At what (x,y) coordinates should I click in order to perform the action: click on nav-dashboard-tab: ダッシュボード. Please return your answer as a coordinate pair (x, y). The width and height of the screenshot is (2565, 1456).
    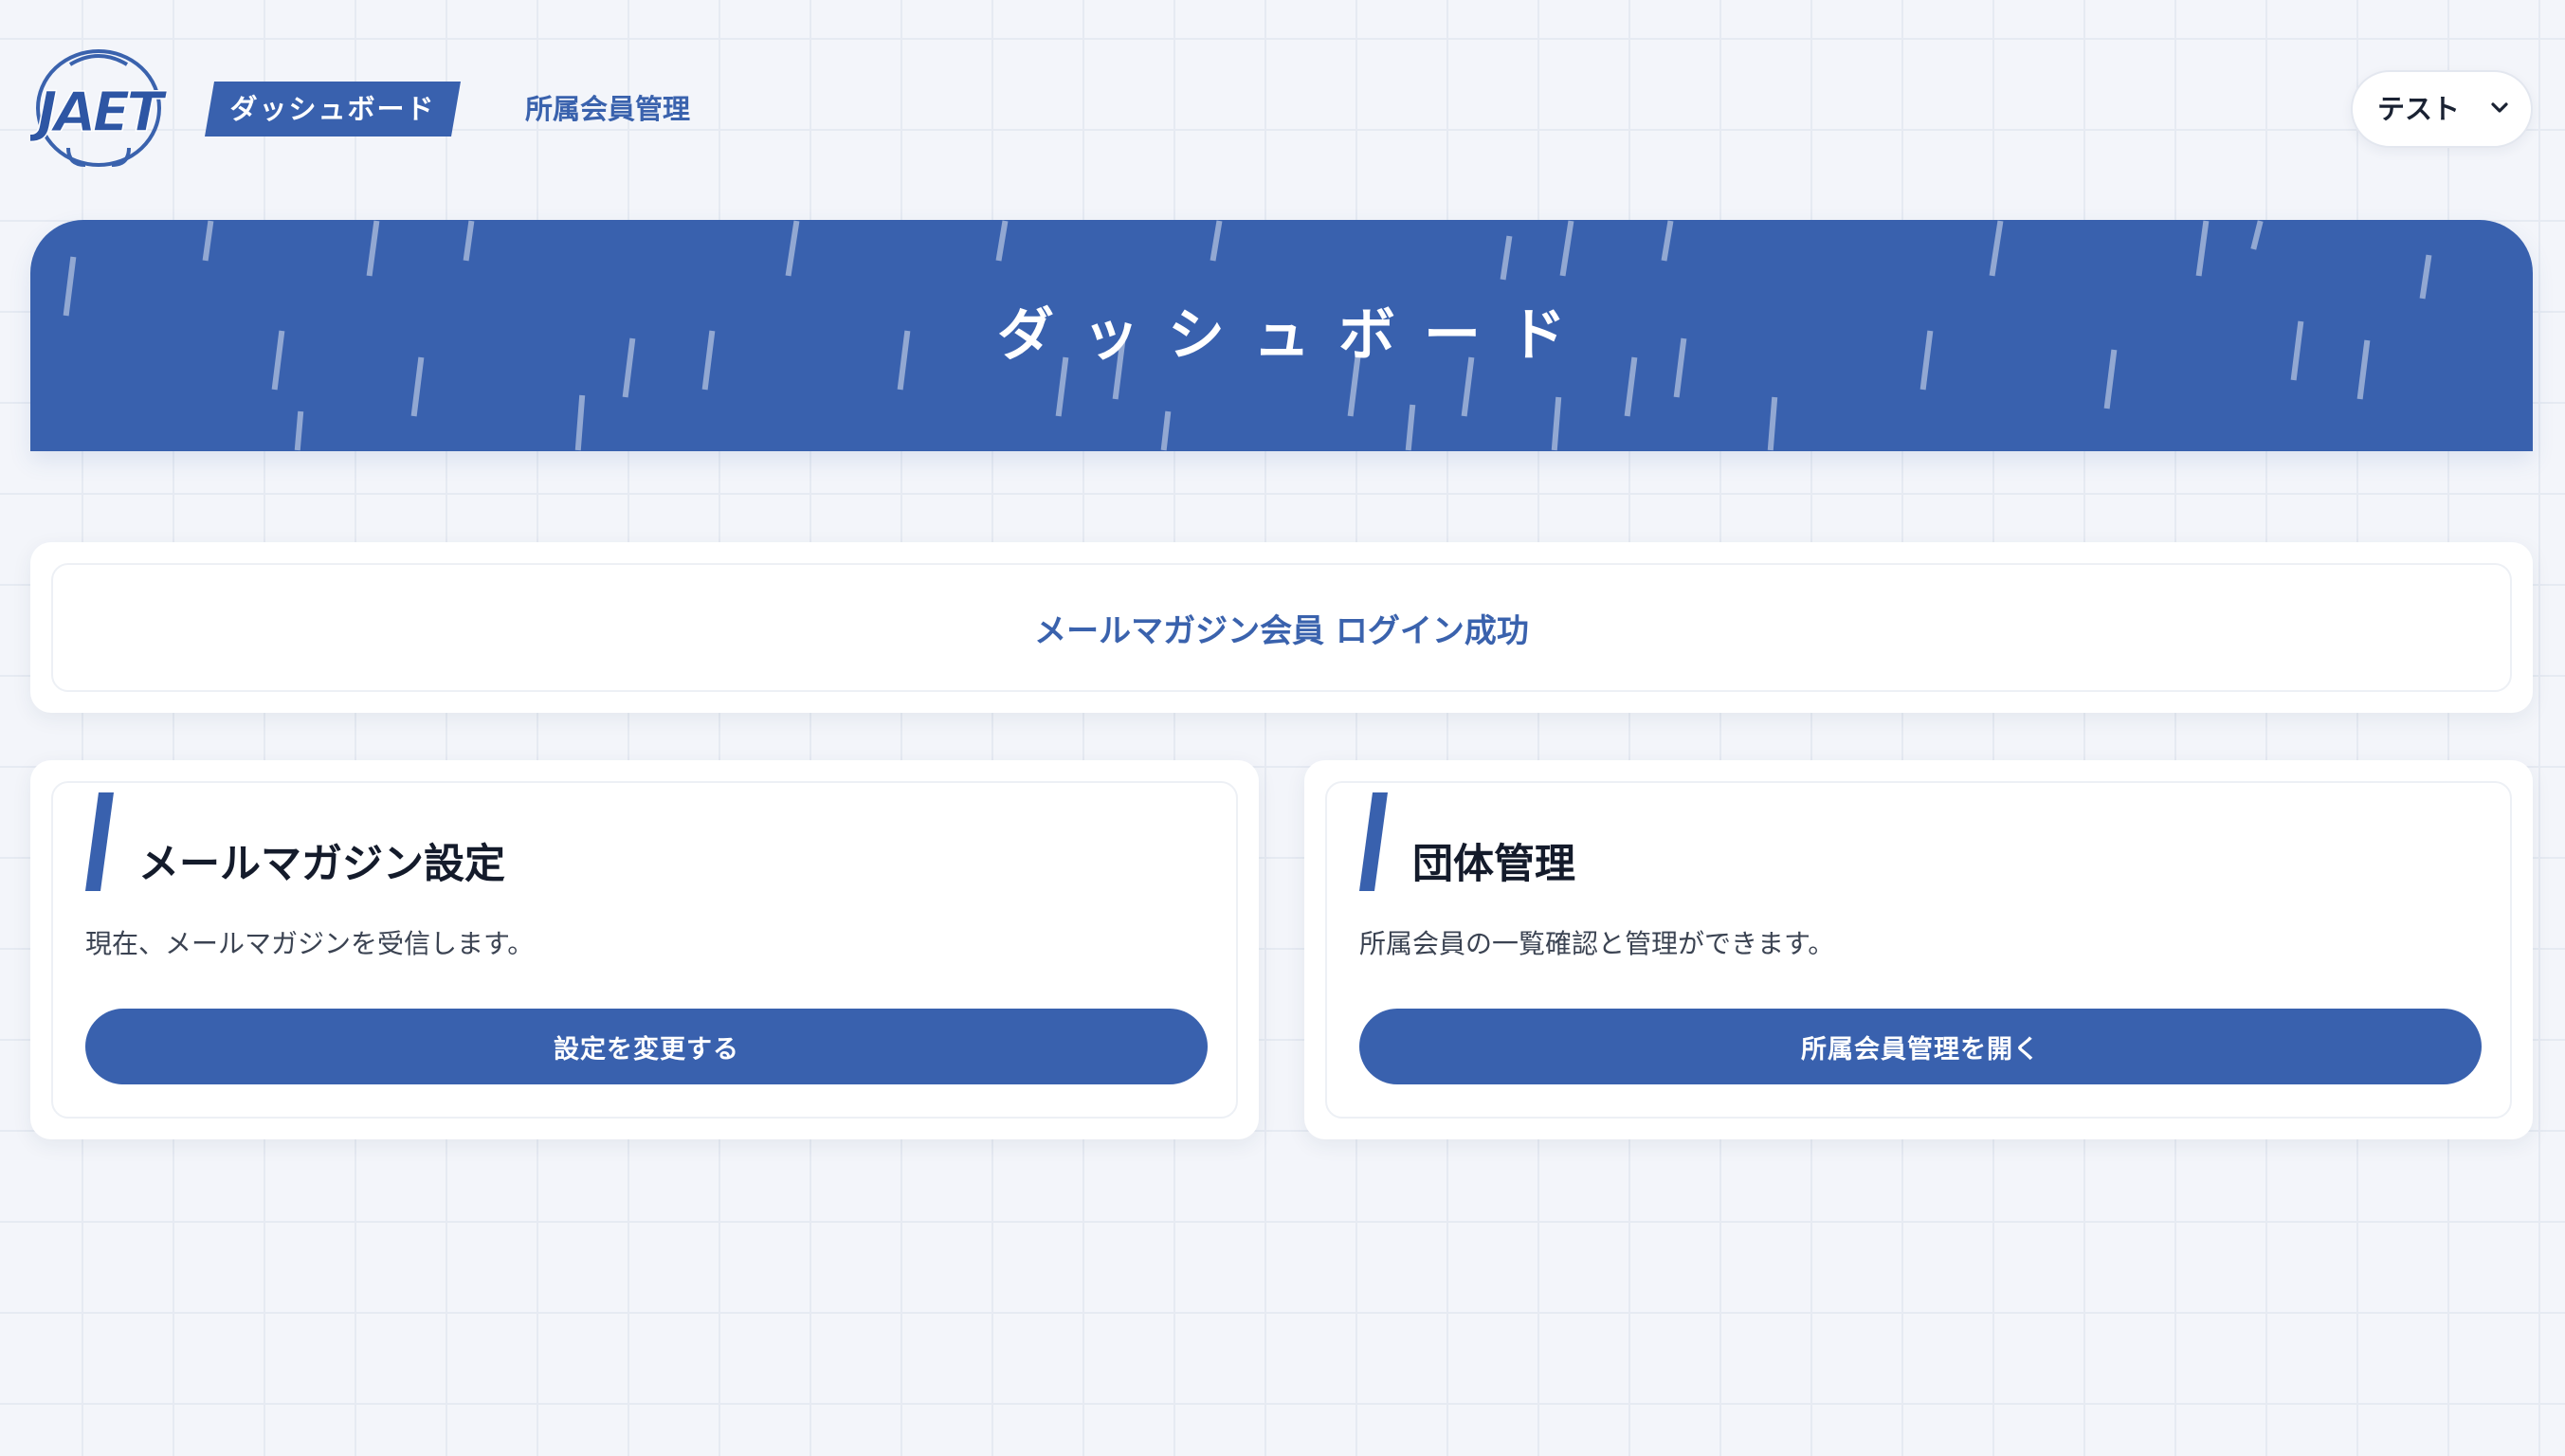
    Looking at the image, I should click on (333, 109).